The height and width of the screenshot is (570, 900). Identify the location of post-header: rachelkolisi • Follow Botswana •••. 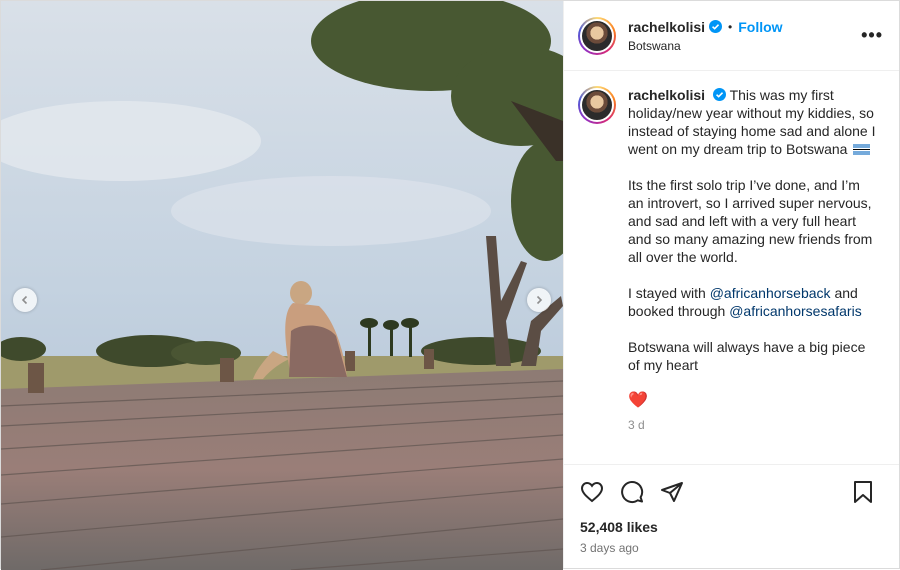
(731, 36).